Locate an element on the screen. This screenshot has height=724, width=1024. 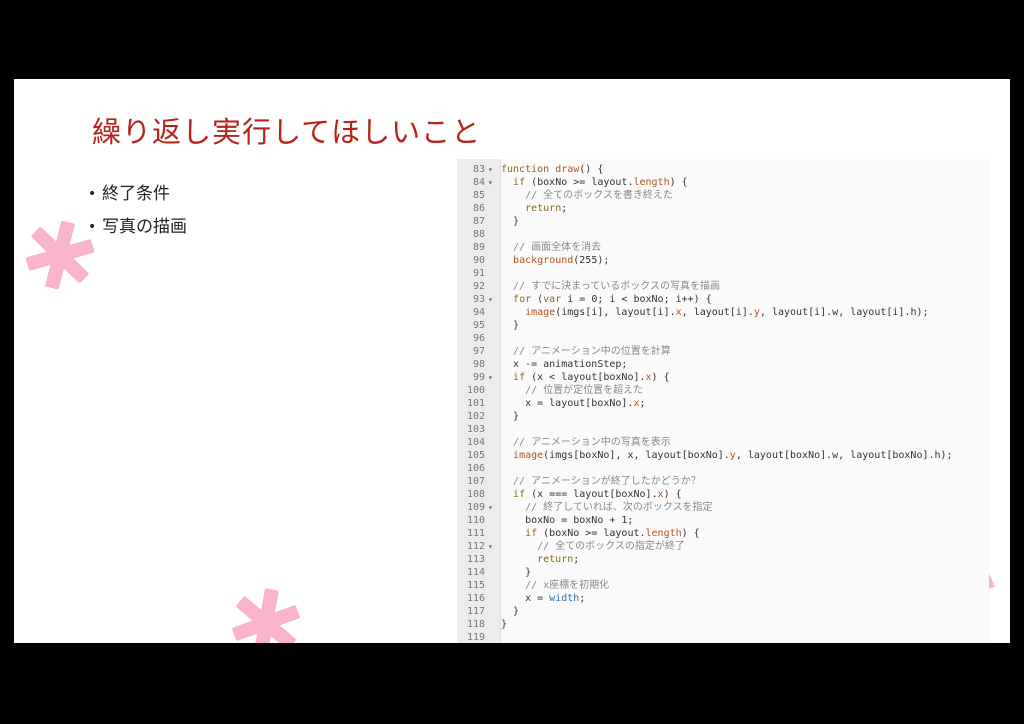
code-token: ( is located at coordinates (537, 299).